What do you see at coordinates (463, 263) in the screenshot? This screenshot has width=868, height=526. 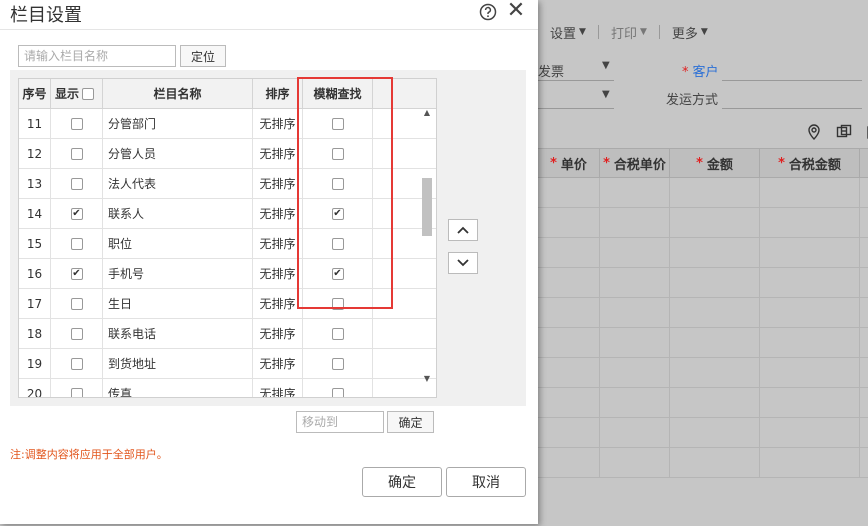 I see `move-down-button` at bounding box center [463, 263].